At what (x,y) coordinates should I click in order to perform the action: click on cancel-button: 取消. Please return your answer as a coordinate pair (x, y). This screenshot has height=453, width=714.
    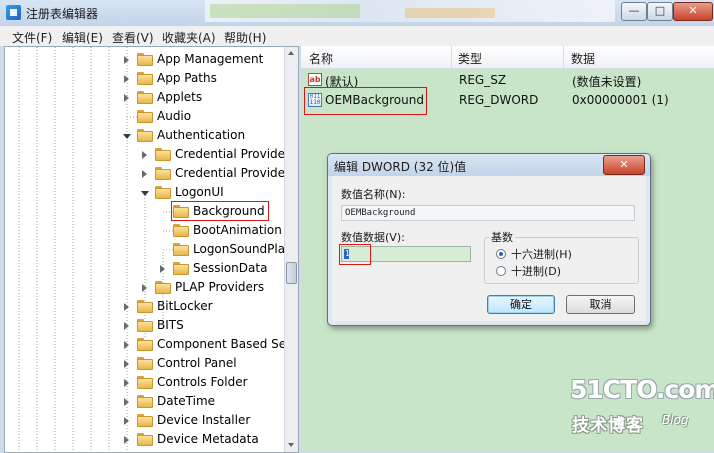
    Looking at the image, I should click on (600, 304).